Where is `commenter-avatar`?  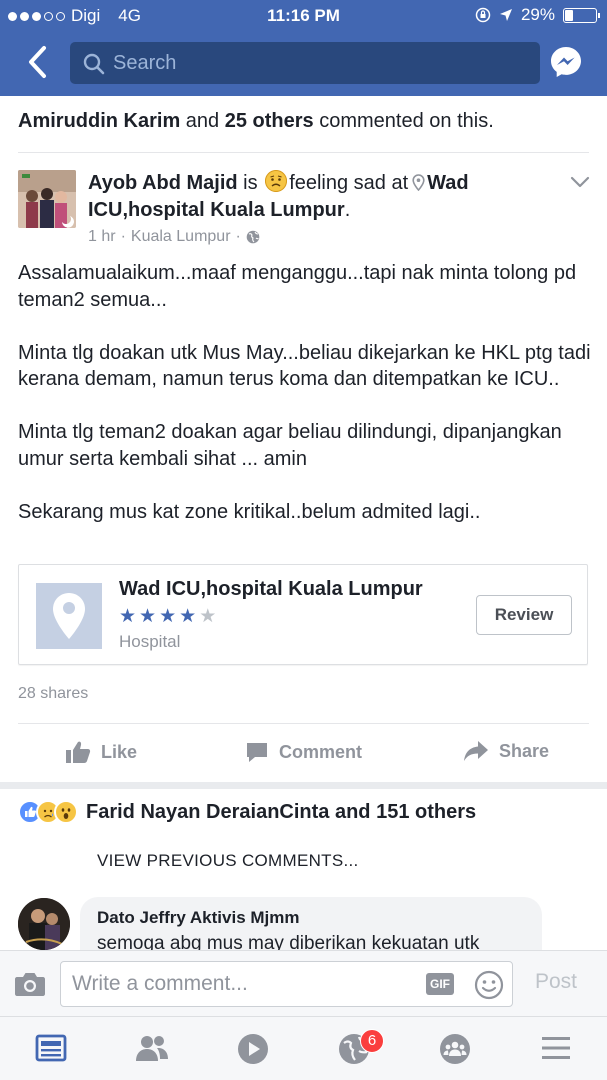 commenter-avatar is located at coordinates (44, 924).